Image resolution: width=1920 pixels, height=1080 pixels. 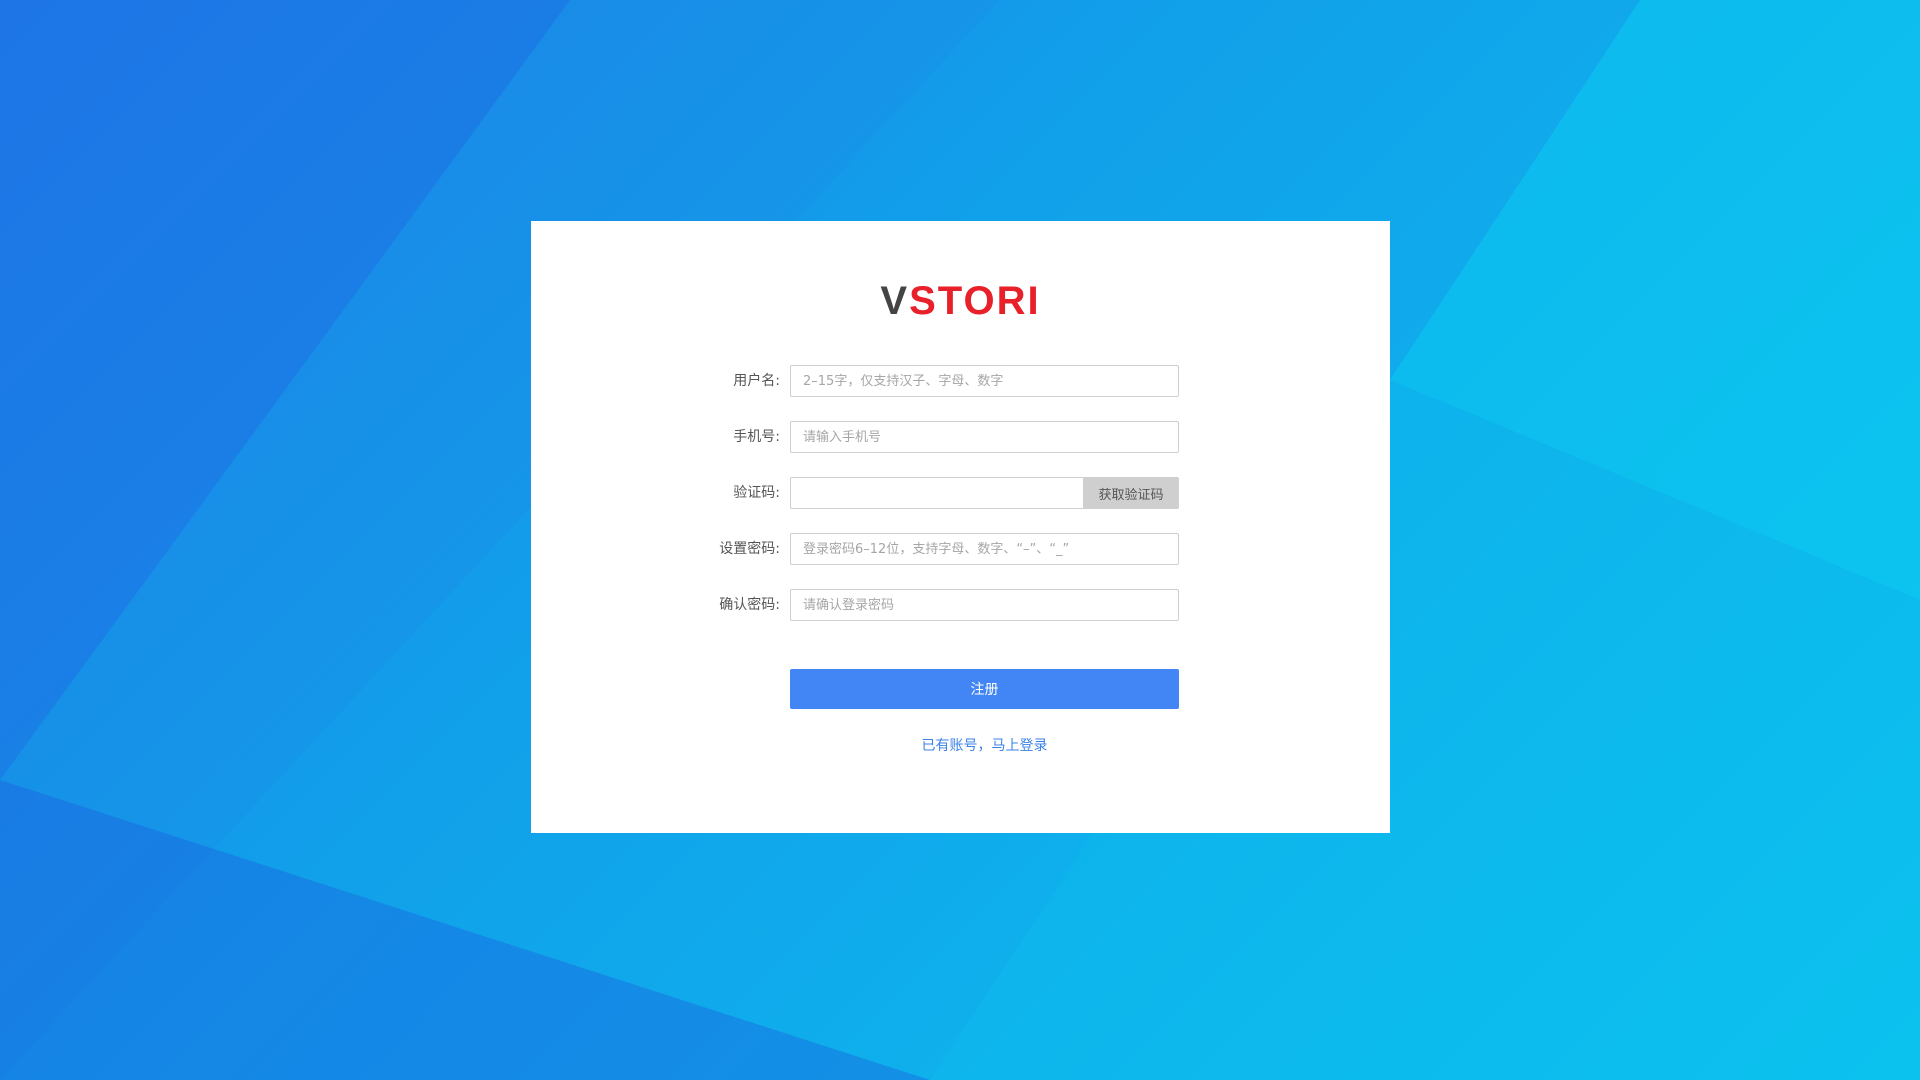 I want to click on phone-row: 手机号:, so click(x=960, y=437).